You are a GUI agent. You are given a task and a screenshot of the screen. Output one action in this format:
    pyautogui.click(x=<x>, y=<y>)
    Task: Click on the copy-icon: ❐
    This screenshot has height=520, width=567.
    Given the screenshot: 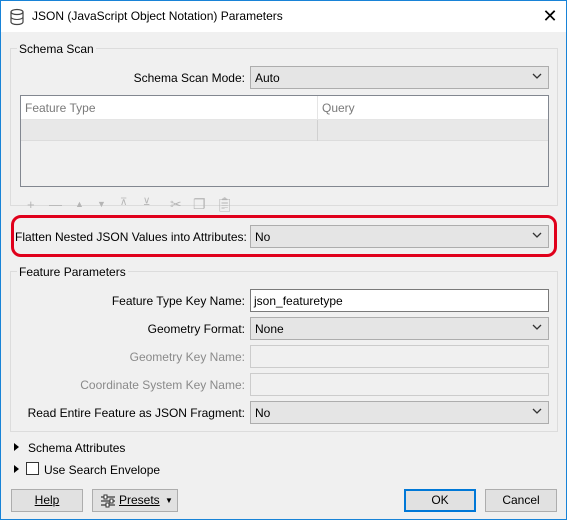 What is the action you would take?
    pyautogui.click(x=199, y=204)
    